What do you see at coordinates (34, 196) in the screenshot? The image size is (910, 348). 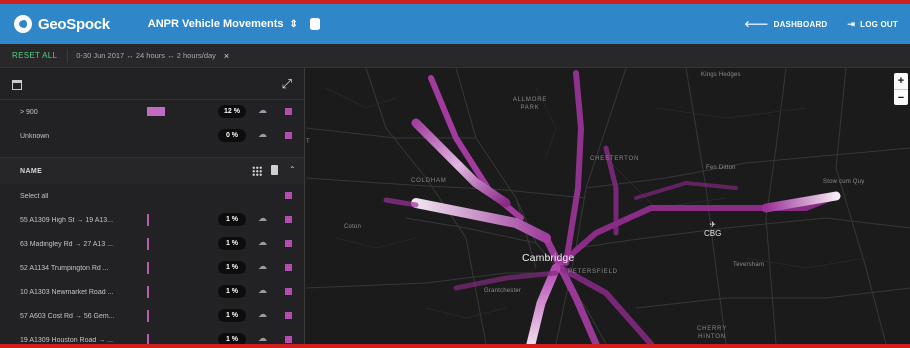 I see `select-all-label: Select all` at bounding box center [34, 196].